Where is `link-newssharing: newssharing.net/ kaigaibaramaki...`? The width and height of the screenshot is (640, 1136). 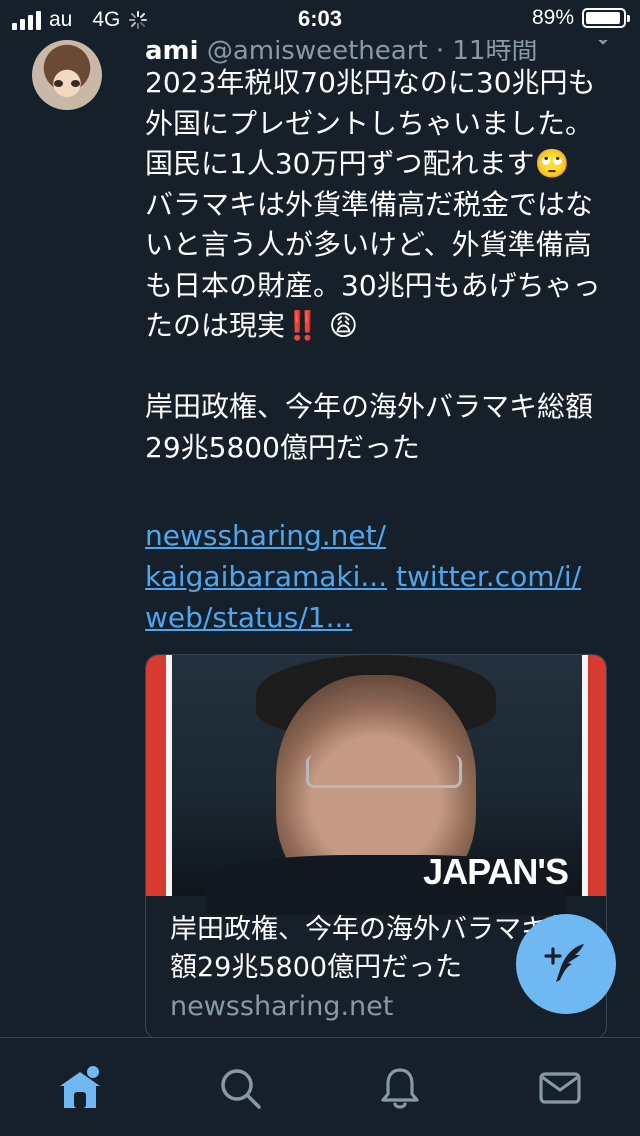
link-newssharing: newssharing.net/ kaigaibaramaki... is located at coordinates (266, 556).